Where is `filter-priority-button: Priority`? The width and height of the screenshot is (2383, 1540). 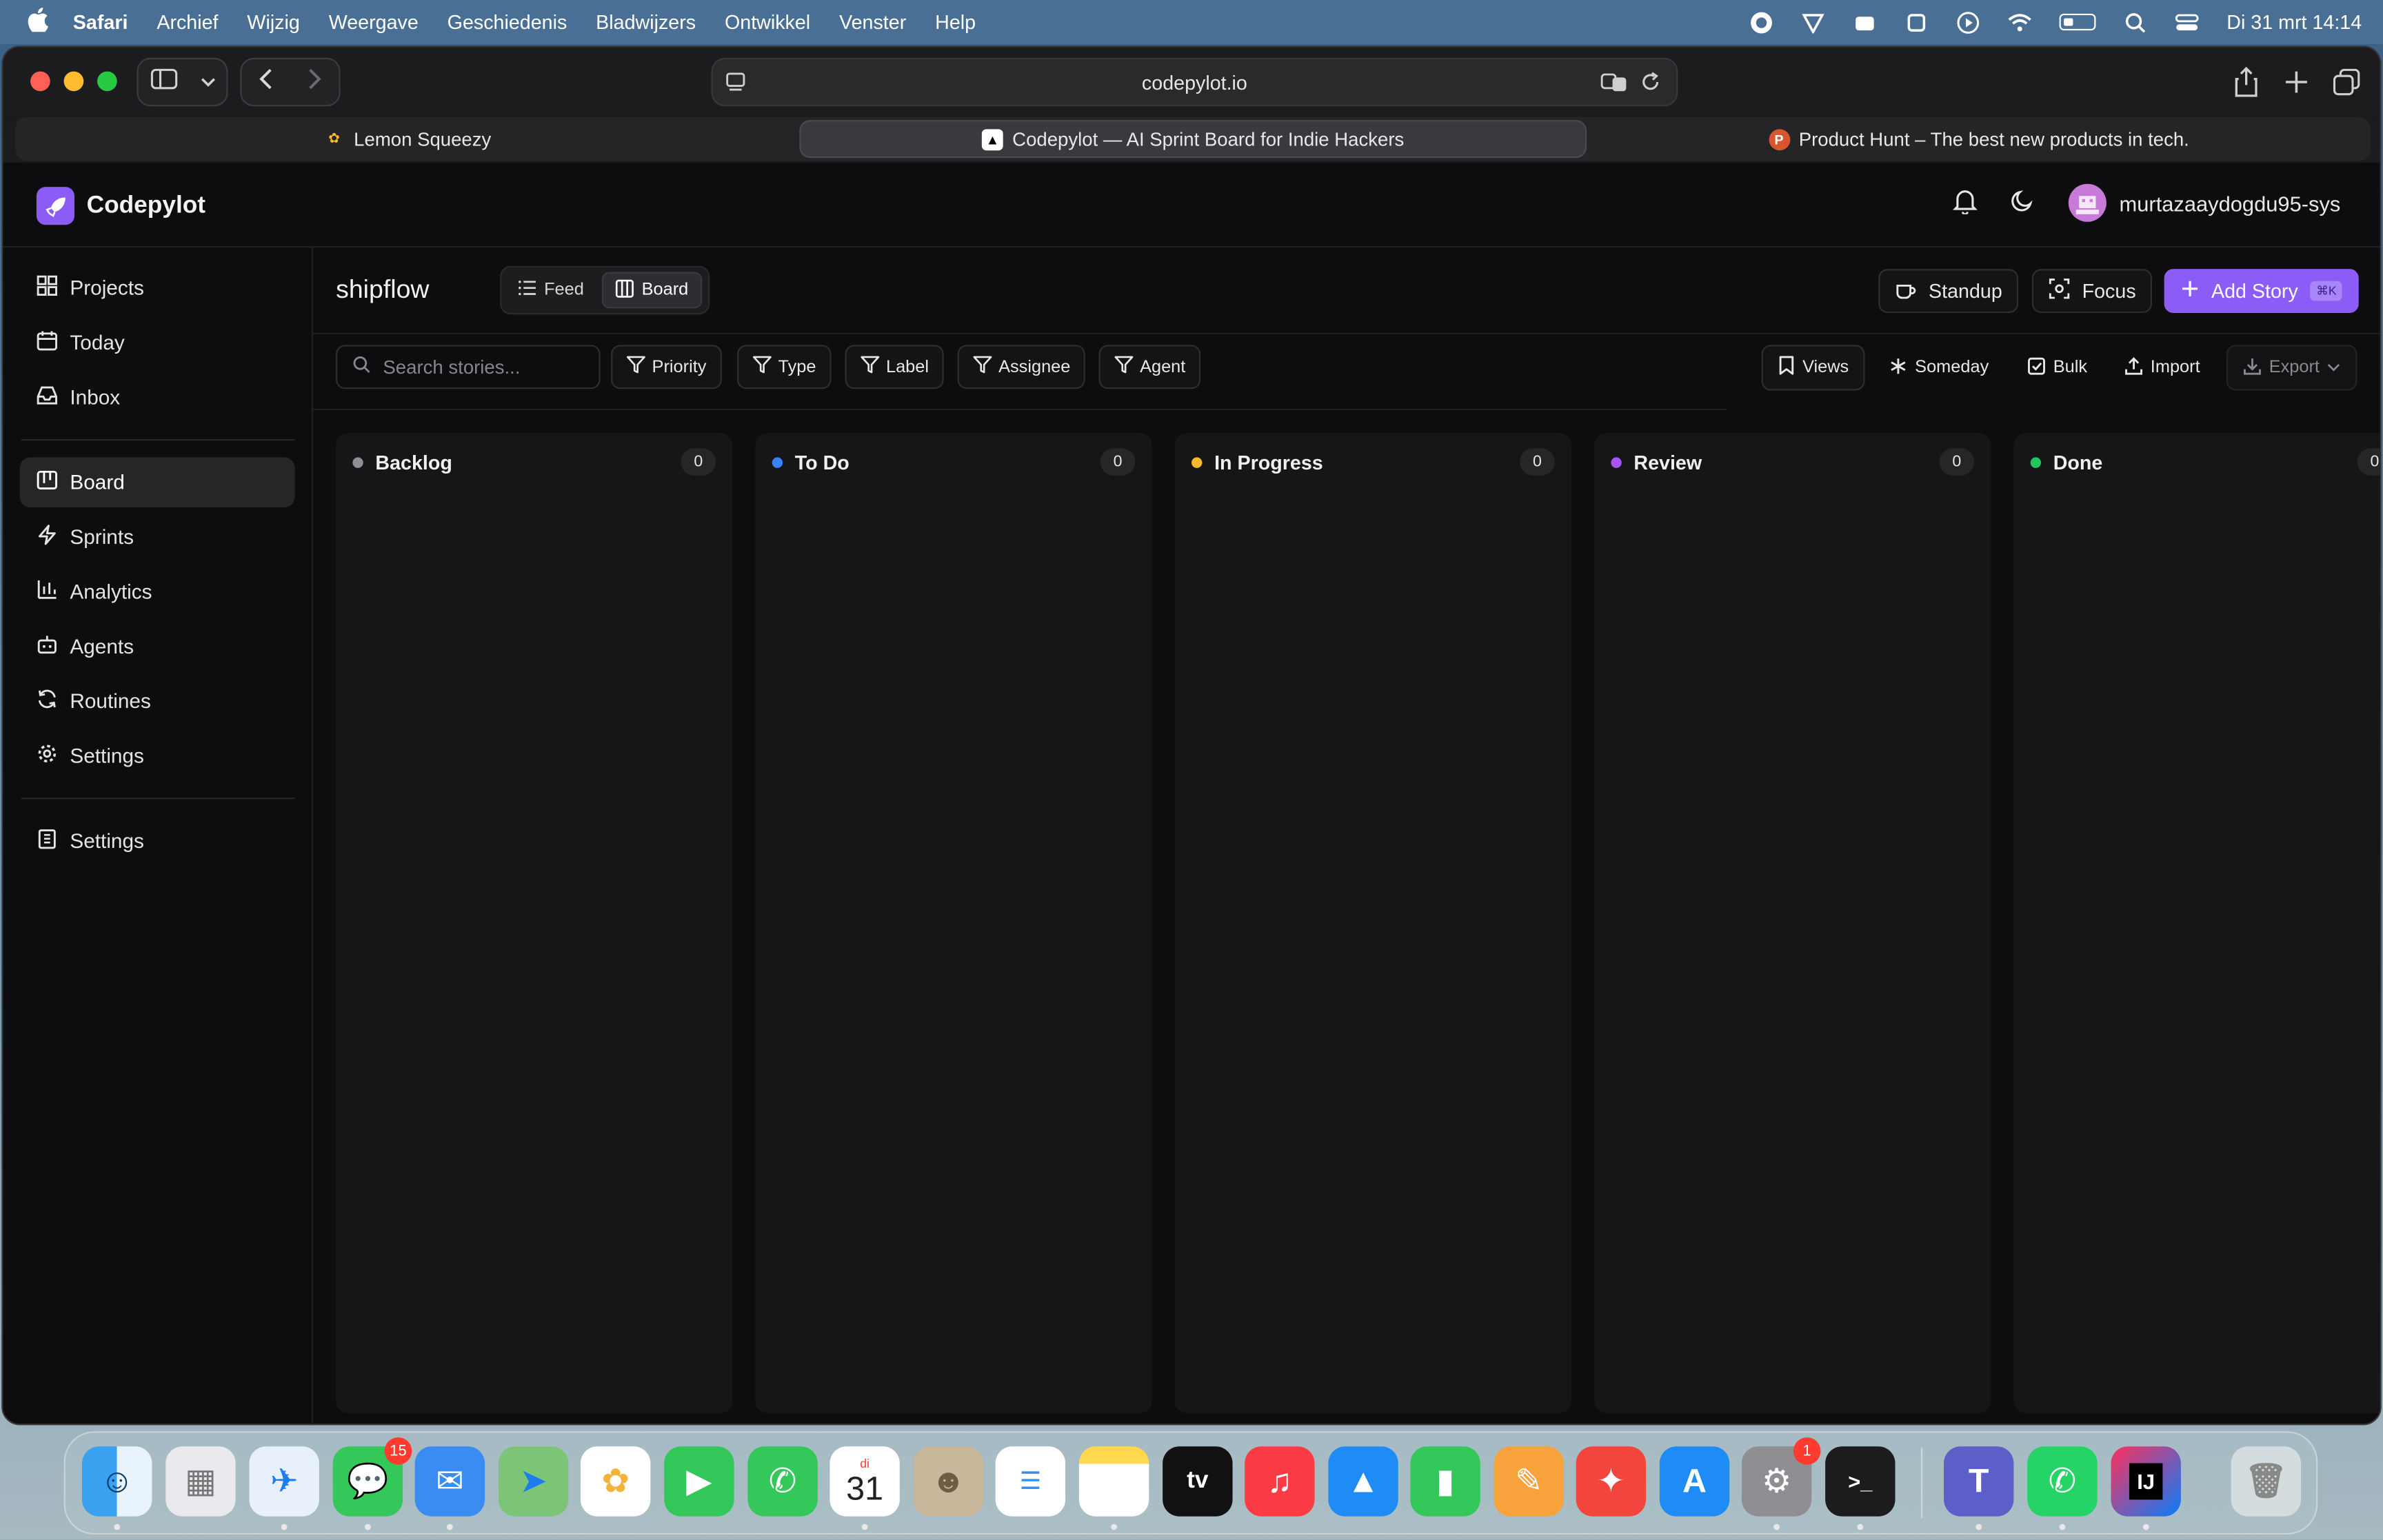 filter-priority-button: Priority is located at coordinates (666, 367).